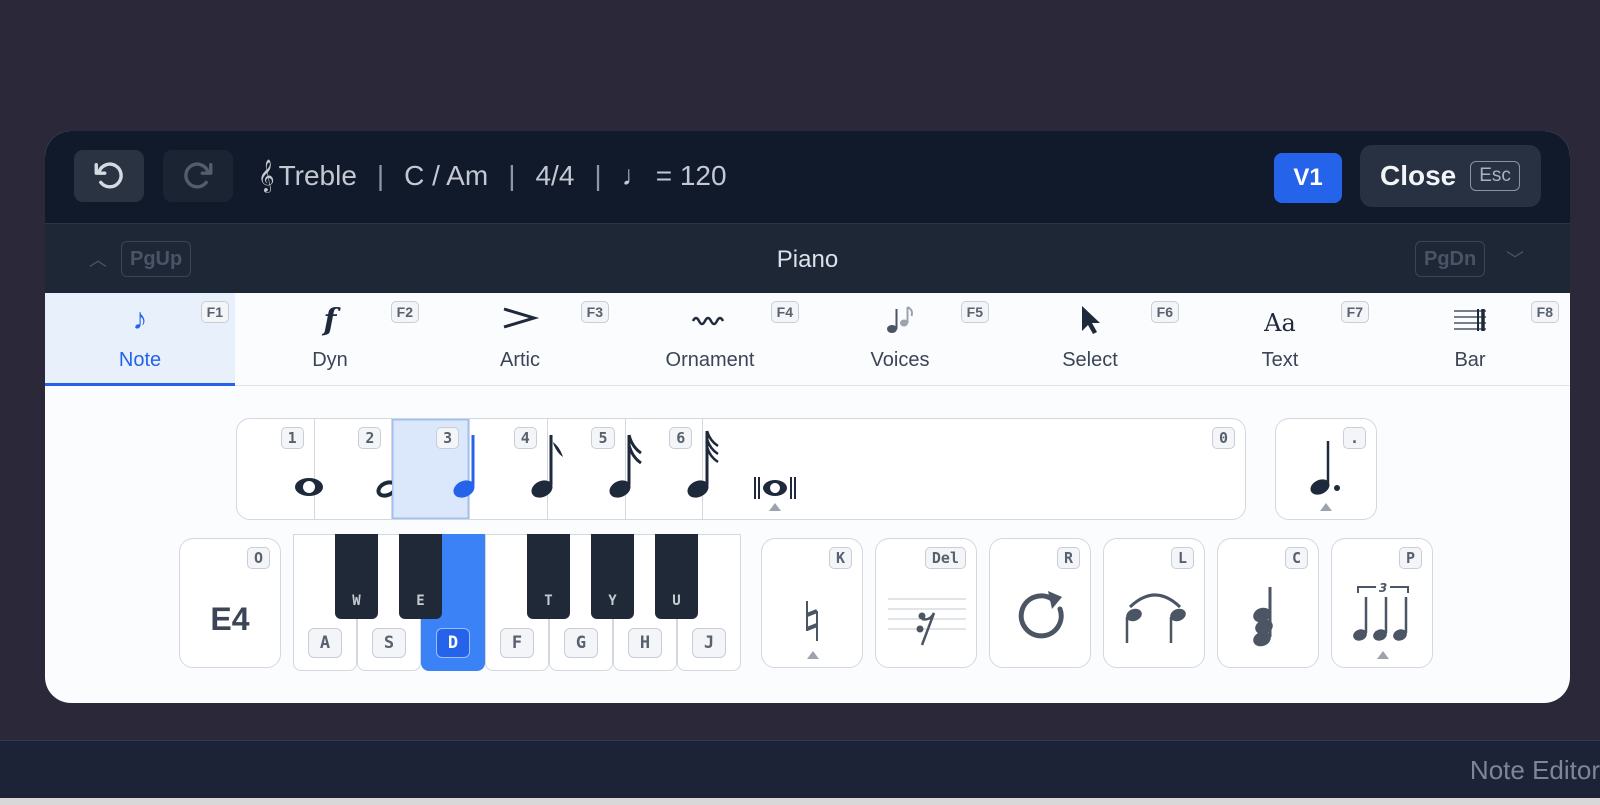 The height and width of the screenshot is (805, 1600). What do you see at coordinates (230, 603) in the screenshot?
I see `octave-display: O E4` at bounding box center [230, 603].